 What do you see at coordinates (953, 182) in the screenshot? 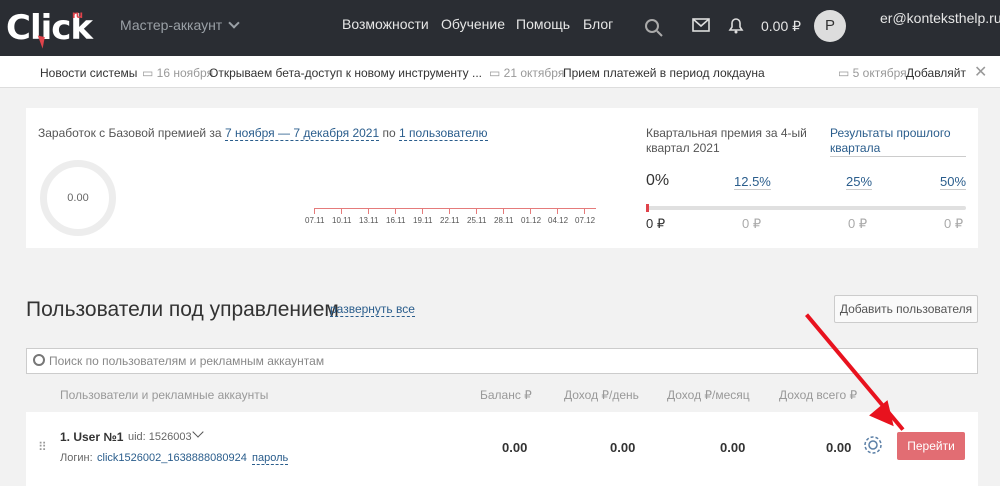
I see `level-3: 50%` at bounding box center [953, 182].